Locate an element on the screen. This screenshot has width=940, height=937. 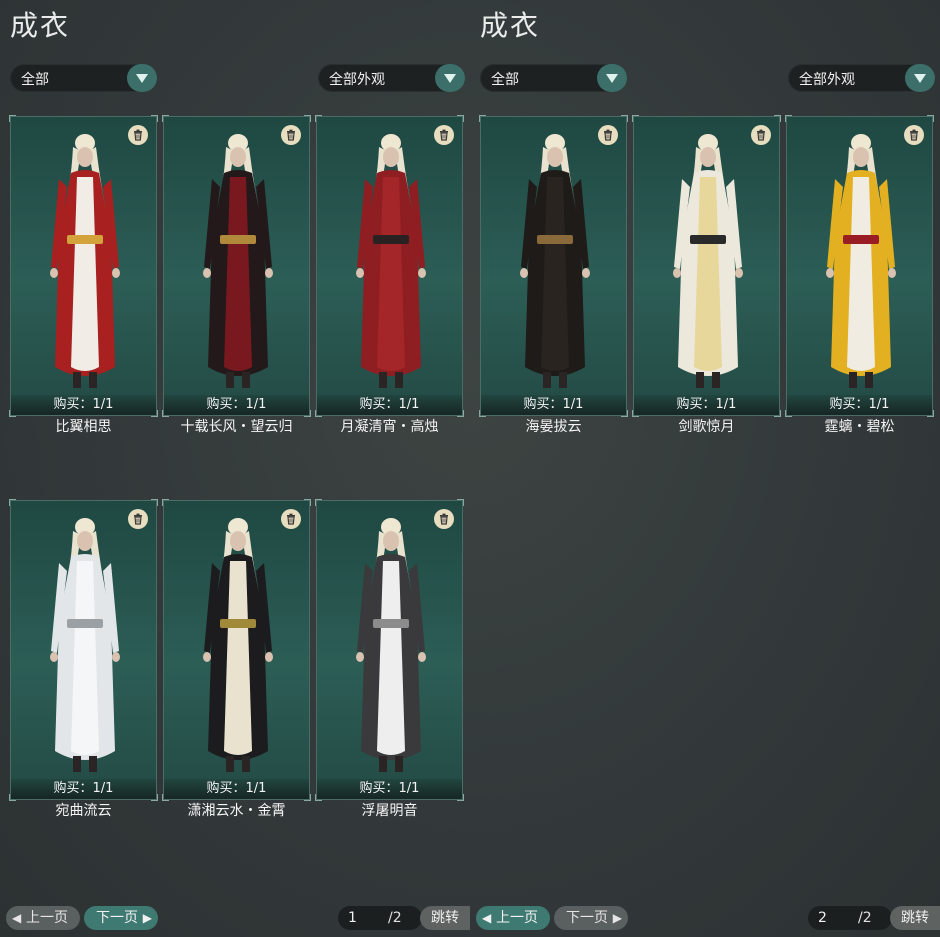
page-number-input: 2 is located at coordinates (822, 918).